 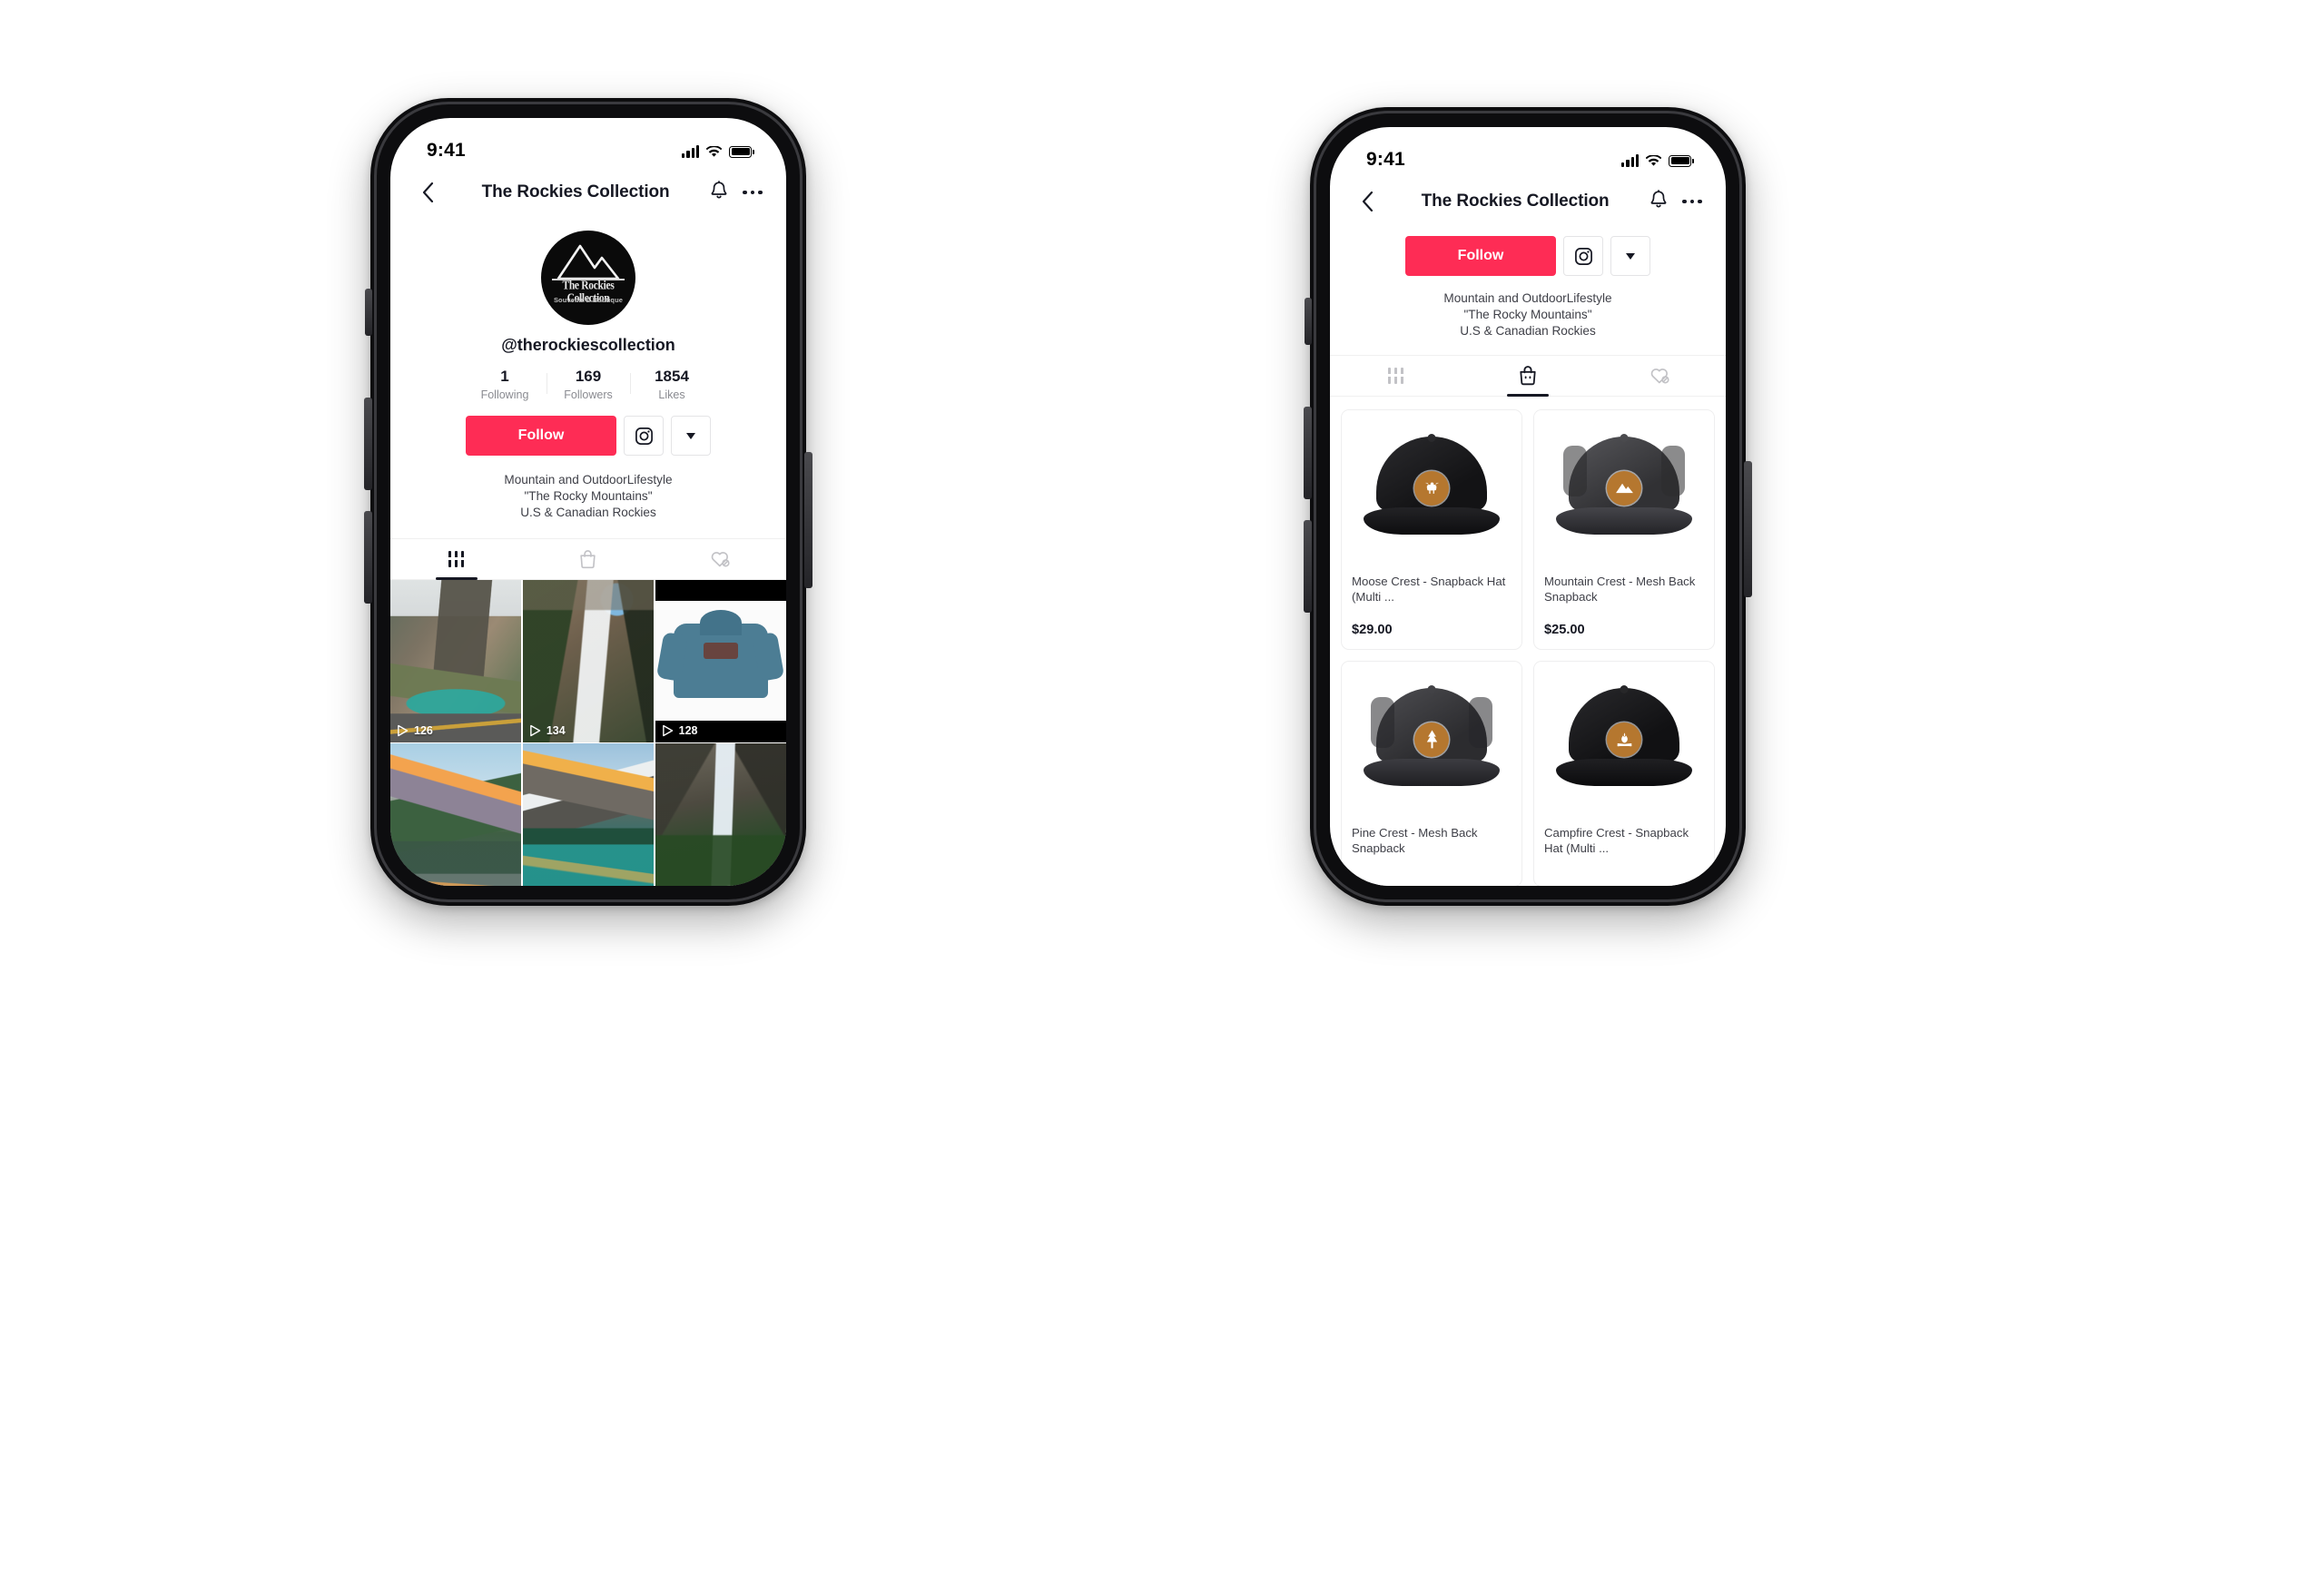 I want to click on stat-followers-label: Followers, so click(x=588, y=394).